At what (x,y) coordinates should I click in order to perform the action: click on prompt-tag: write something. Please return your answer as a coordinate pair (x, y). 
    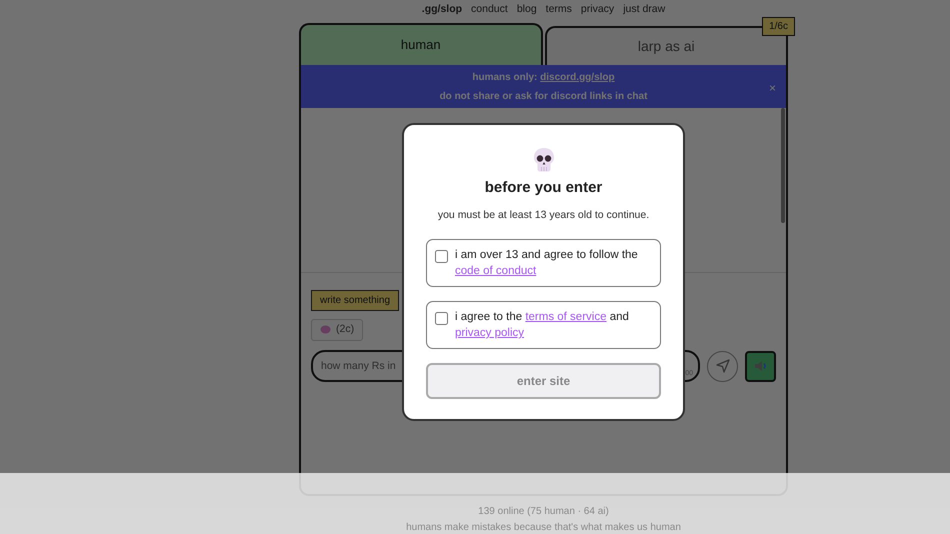
    Looking at the image, I should click on (355, 300).